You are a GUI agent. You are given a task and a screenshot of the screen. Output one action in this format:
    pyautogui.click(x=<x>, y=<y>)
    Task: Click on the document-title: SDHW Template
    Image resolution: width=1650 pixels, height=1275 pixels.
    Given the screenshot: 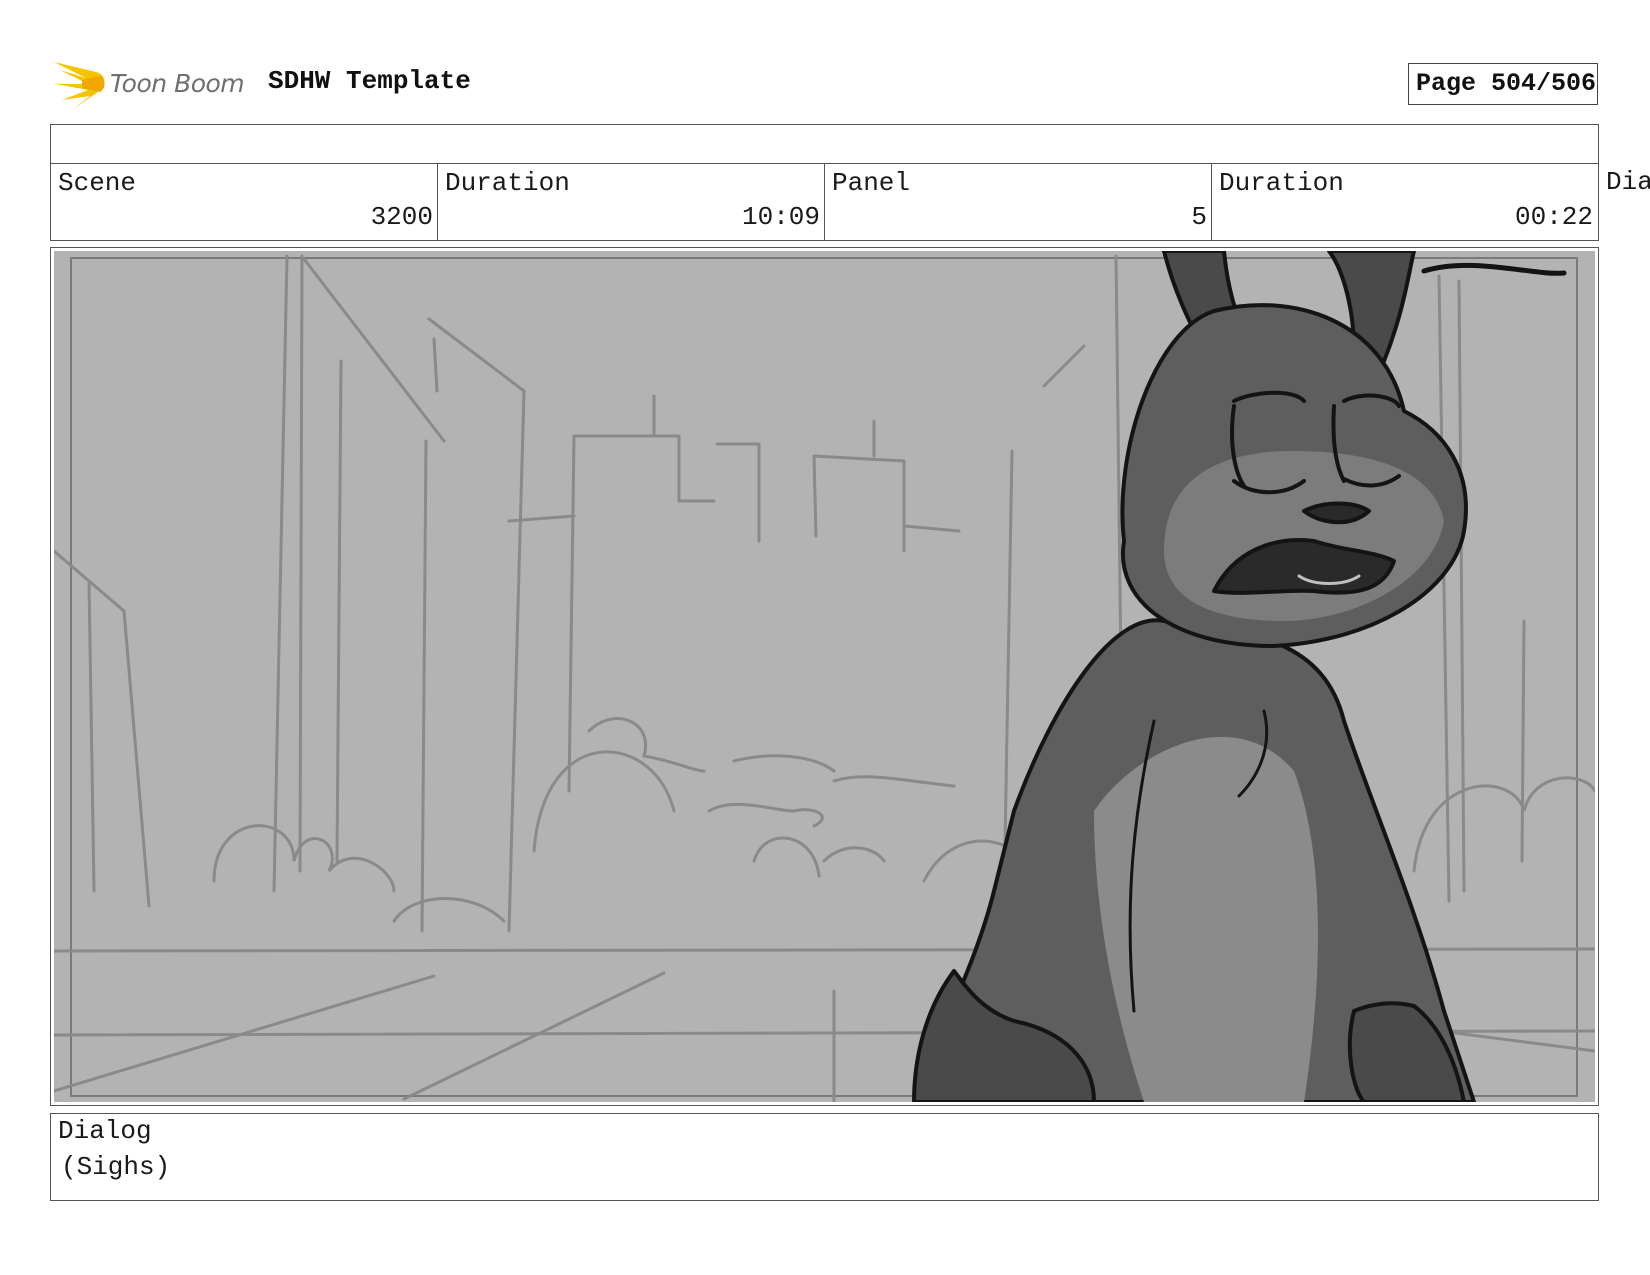 What is the action you would take?
    pyautogui.click(x=369, y=81)
    